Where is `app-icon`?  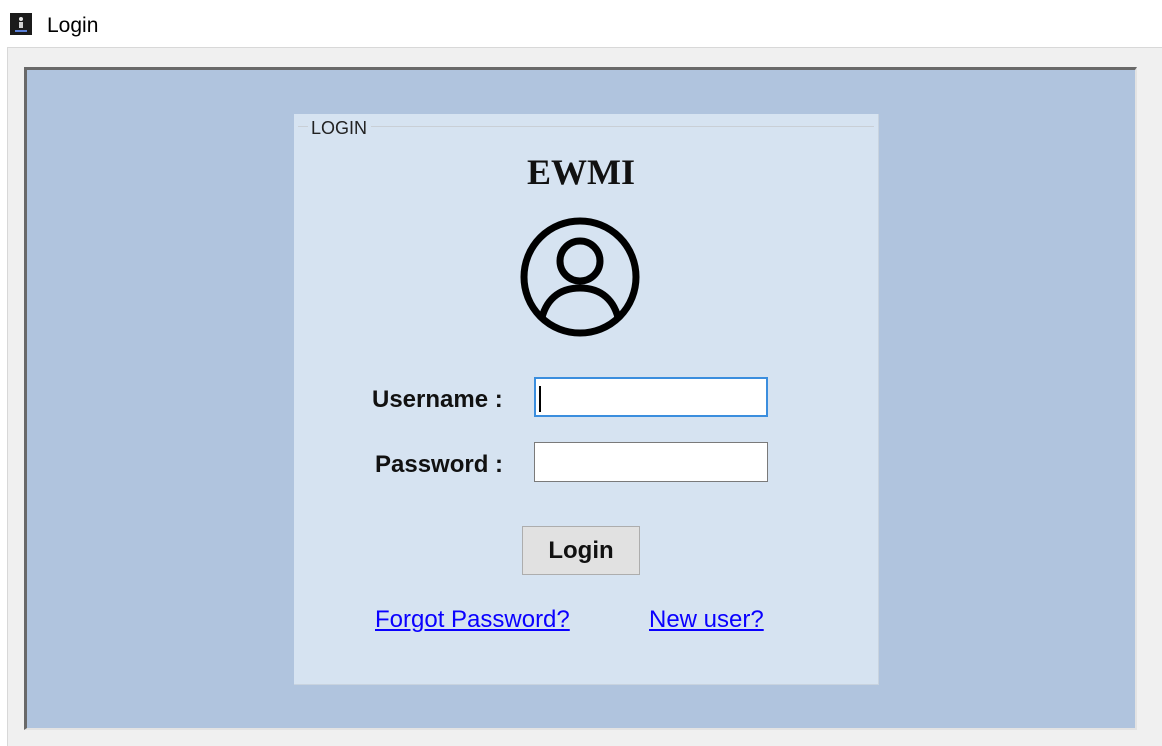
app-icon is located at coordinates (21, 24).